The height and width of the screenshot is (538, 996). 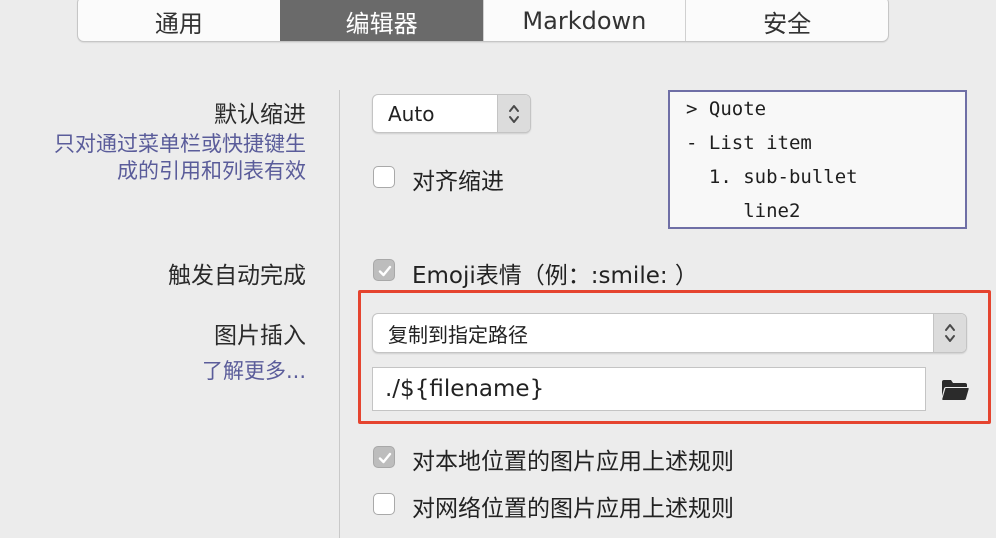 What do you see at coordinates (555, 276) in the screenshot?
I see `emoji-label: Emoji表情（例：:smile: ）` at bounding box center [555, 276].